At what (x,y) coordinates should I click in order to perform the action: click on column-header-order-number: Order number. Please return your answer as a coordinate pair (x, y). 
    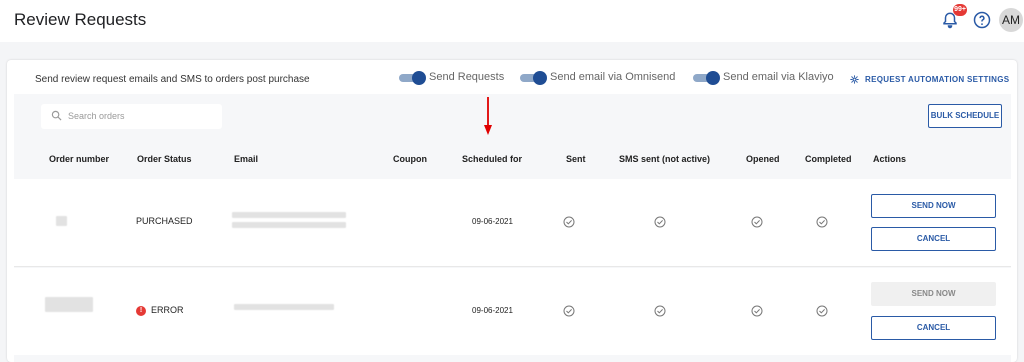
    Looking at the image, I should click on (79, 159).